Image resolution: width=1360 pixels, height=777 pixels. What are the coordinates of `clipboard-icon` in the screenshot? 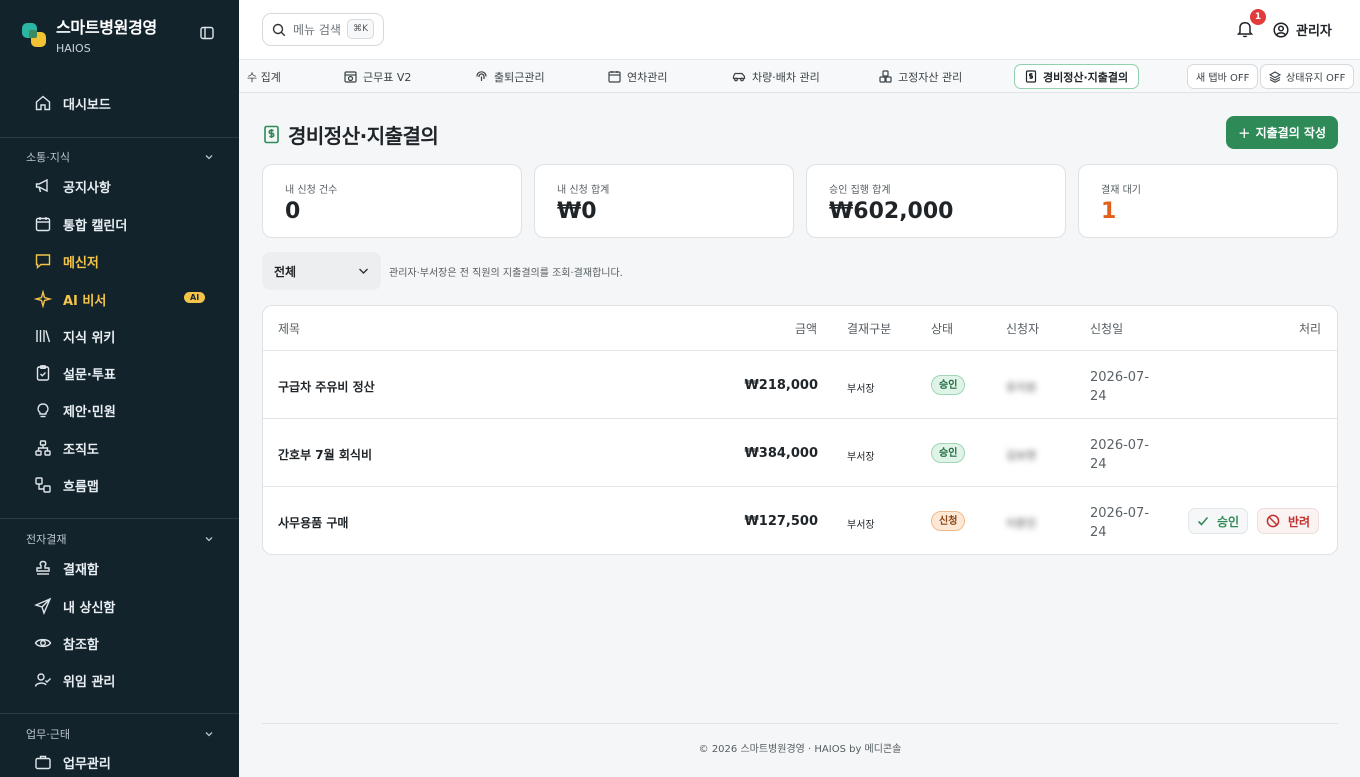 It's located at (43, 373).